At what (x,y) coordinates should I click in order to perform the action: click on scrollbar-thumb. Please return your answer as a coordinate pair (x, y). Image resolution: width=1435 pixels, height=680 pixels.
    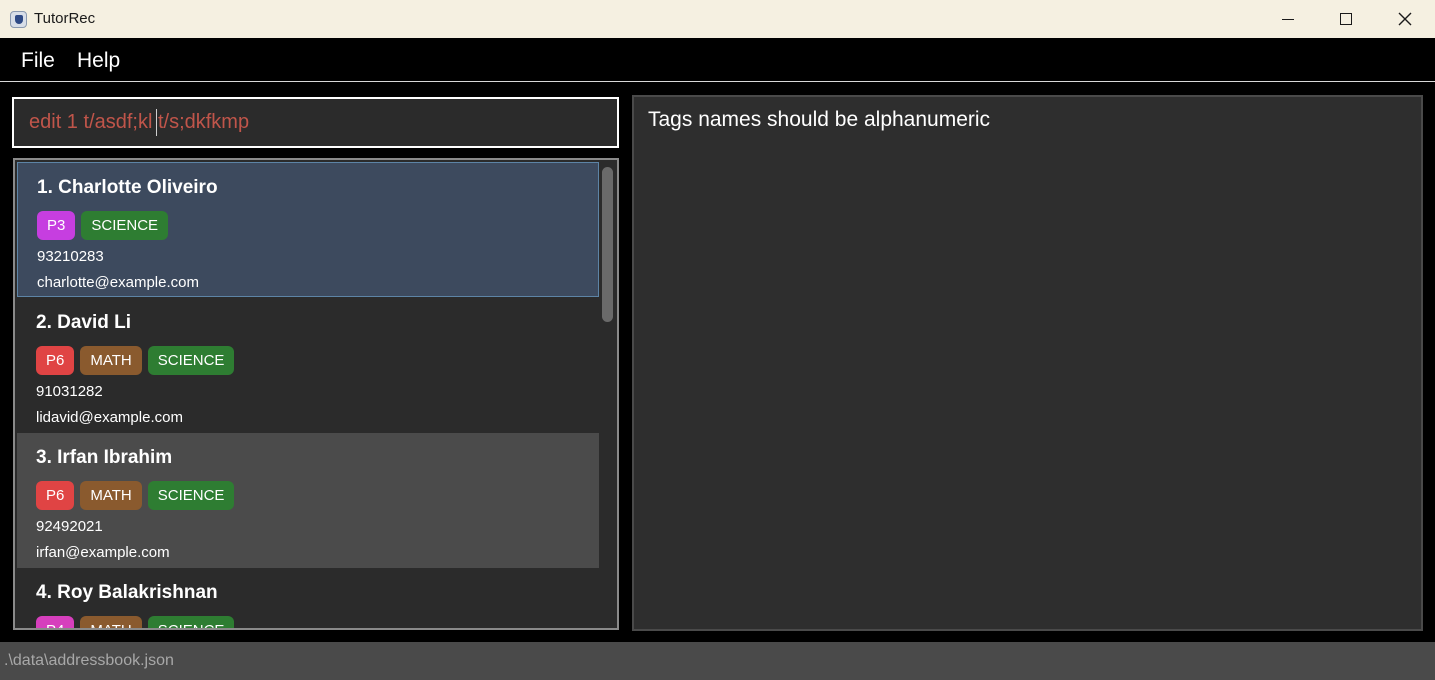
    Looking at the image, I should click on (607, 244).